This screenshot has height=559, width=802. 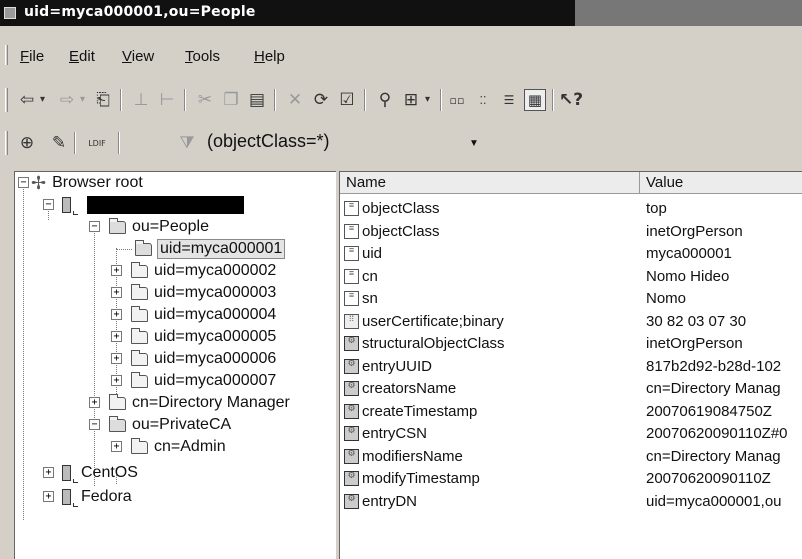 What do you see at coordinates (571, 344) in the screenshot?
I see `attribute-row: ⚙ structuralObjectClass inetOrgPerson` at bounding box center [571, 344].